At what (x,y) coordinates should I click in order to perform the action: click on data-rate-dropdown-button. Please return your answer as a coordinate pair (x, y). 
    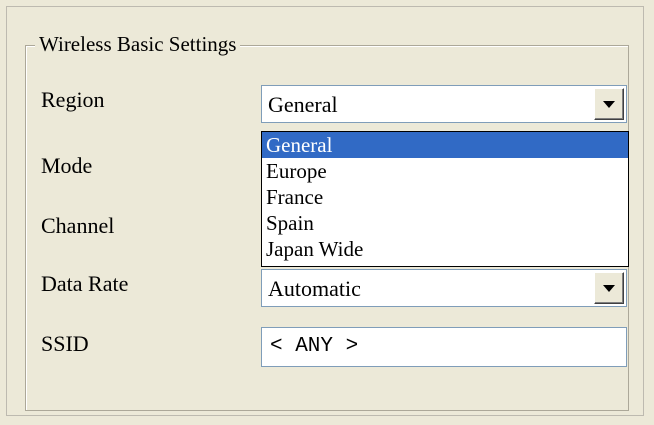
    Looking at the image, I should click on (609, 288).